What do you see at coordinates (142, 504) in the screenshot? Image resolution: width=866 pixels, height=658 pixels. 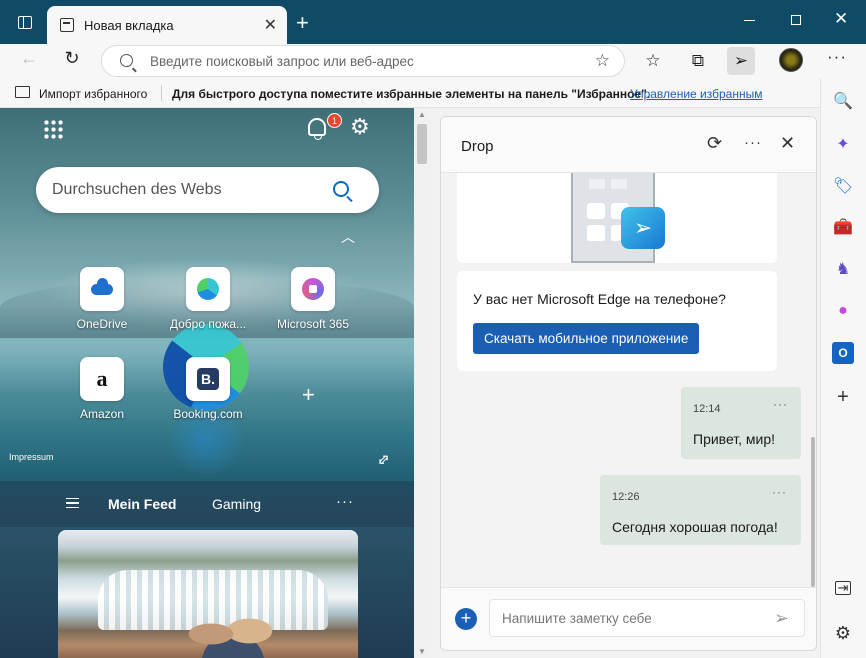 I see `feed-tab-mein-feed: Mein Feed` at bounding box center [142, 504].